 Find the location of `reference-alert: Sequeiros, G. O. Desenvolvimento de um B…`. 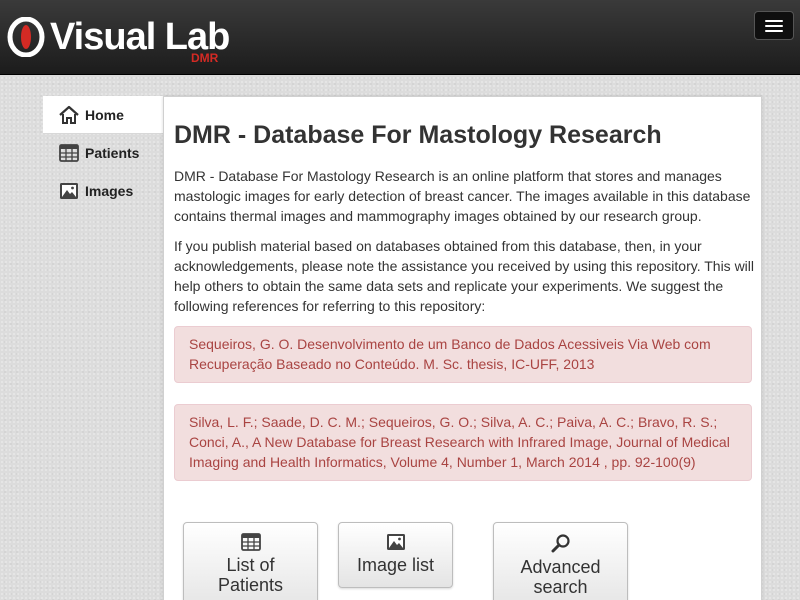

reference-alert: Sequeiros, G. O. Desenvolvimento de um B… is located at coordinates (463, 354).